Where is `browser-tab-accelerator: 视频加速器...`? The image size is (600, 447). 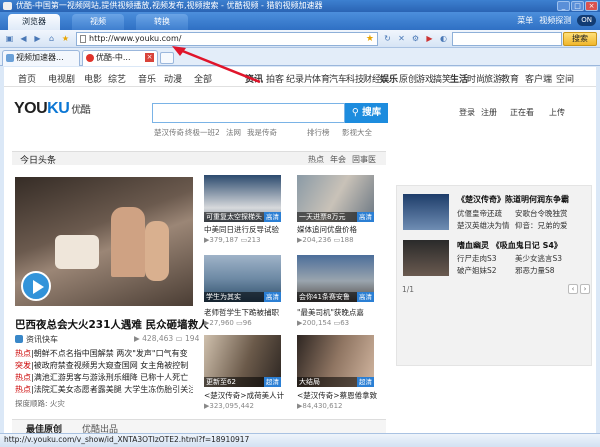
browser-tab-accelerator: 视频加速器... is located at coordinates (41, 58).